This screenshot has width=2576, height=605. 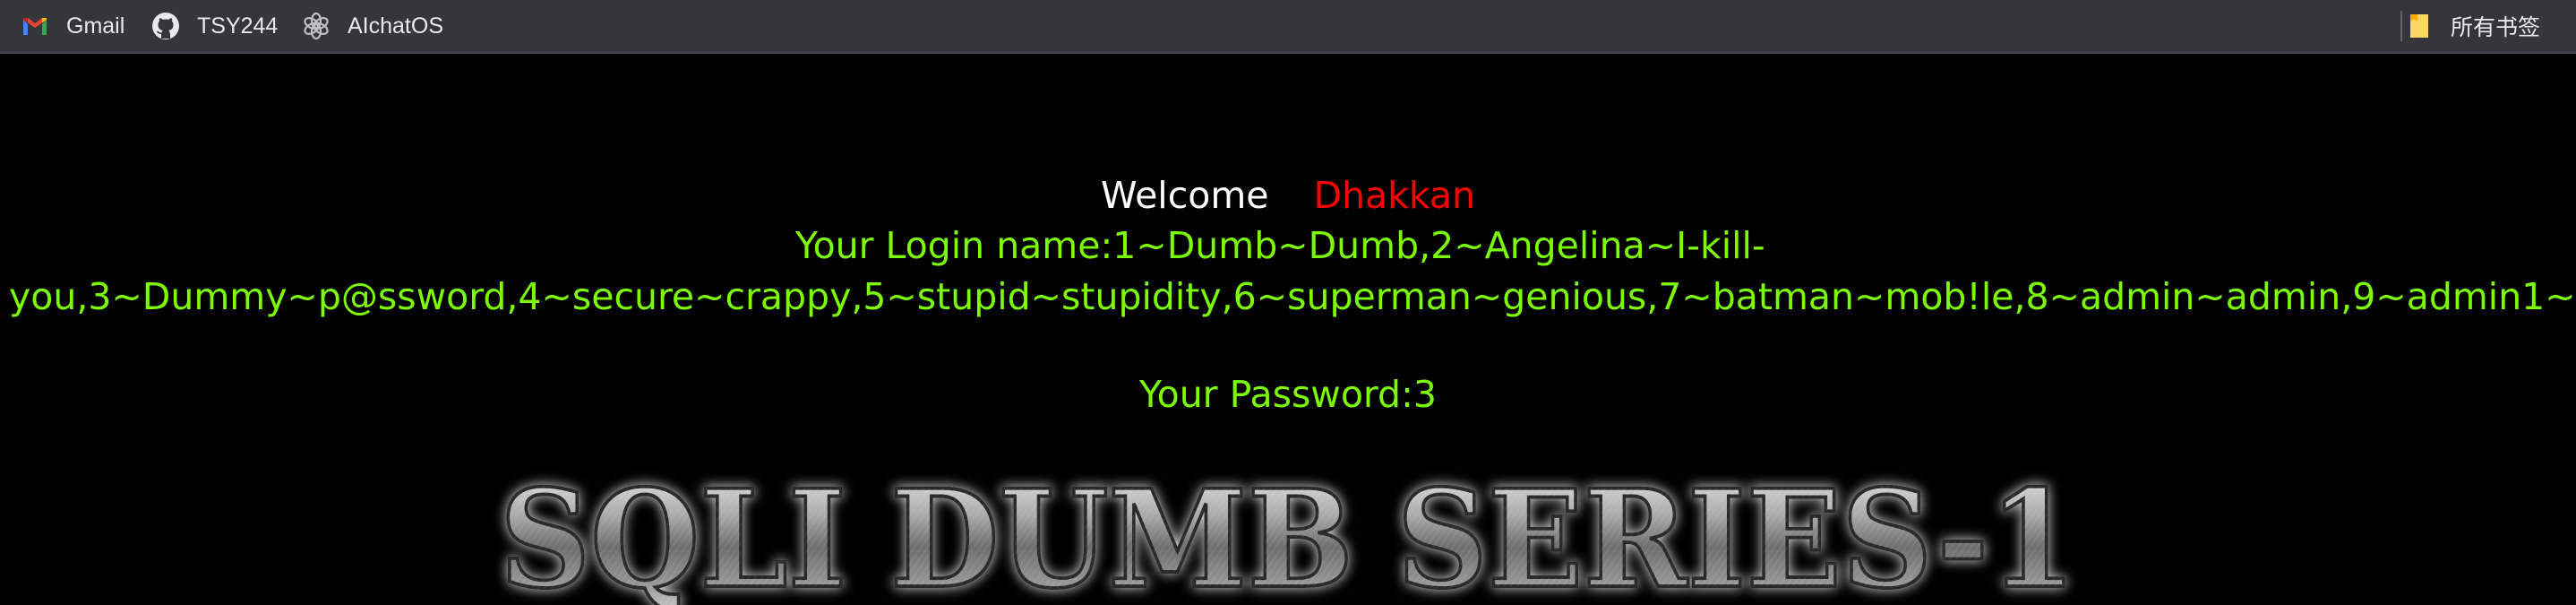 I want to click on openai-icon, so click(x=316, y=26).